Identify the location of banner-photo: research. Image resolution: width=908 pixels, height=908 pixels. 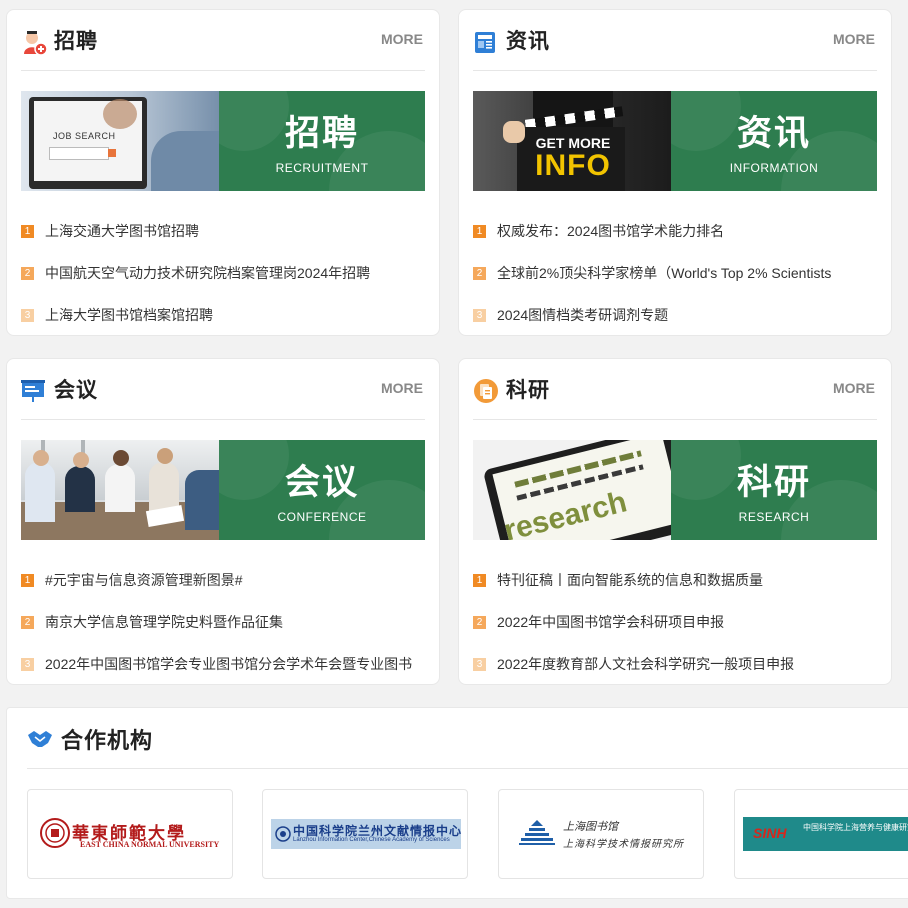
(572, 490).